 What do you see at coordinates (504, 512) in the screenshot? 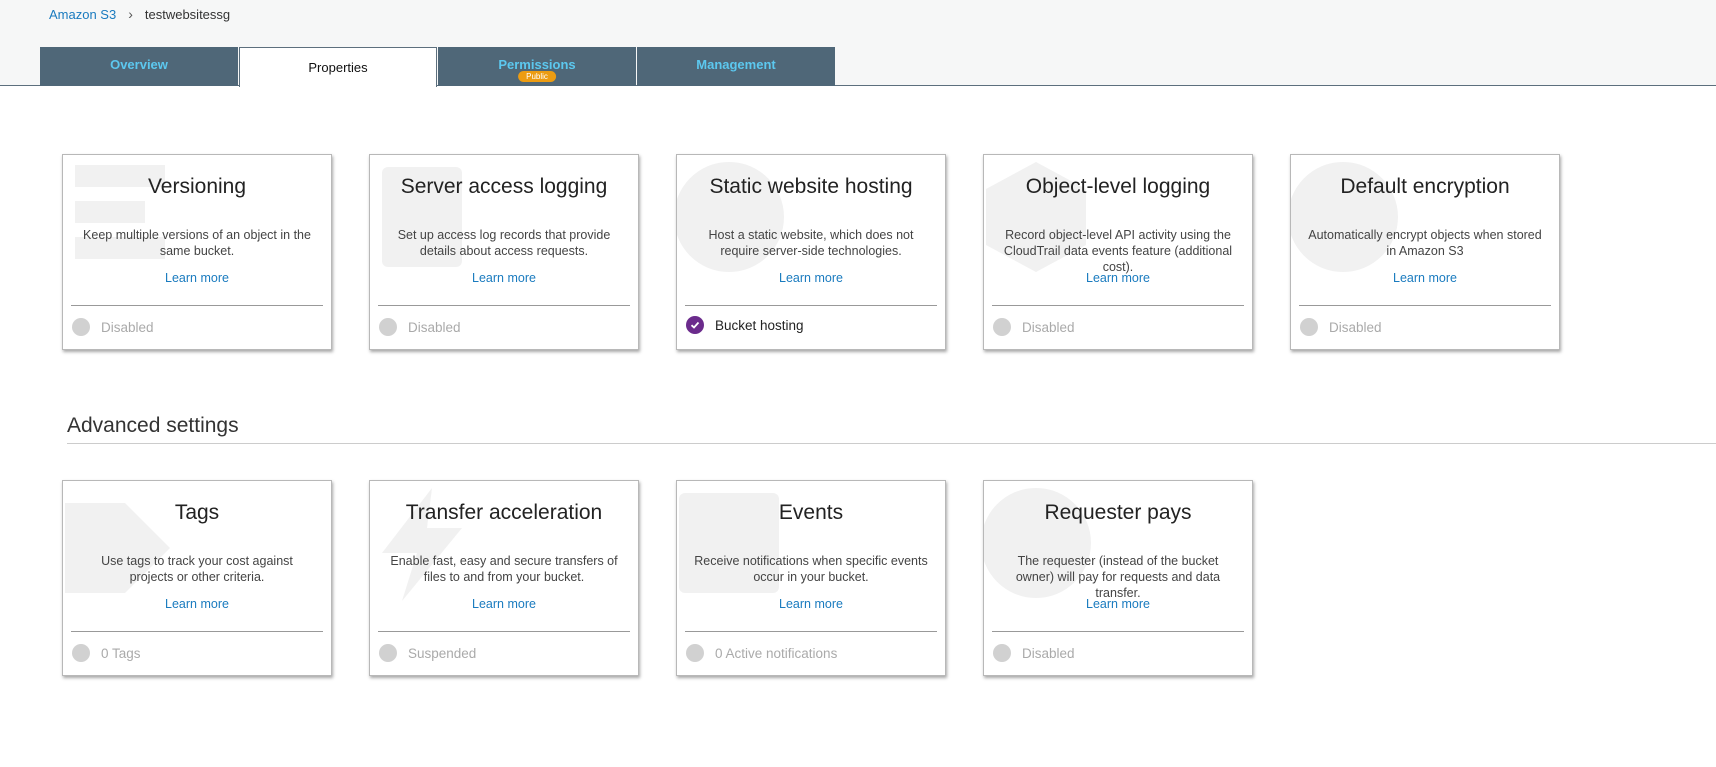
I see `card-title: Transfer acceleration` at bounding box center [504, 512].